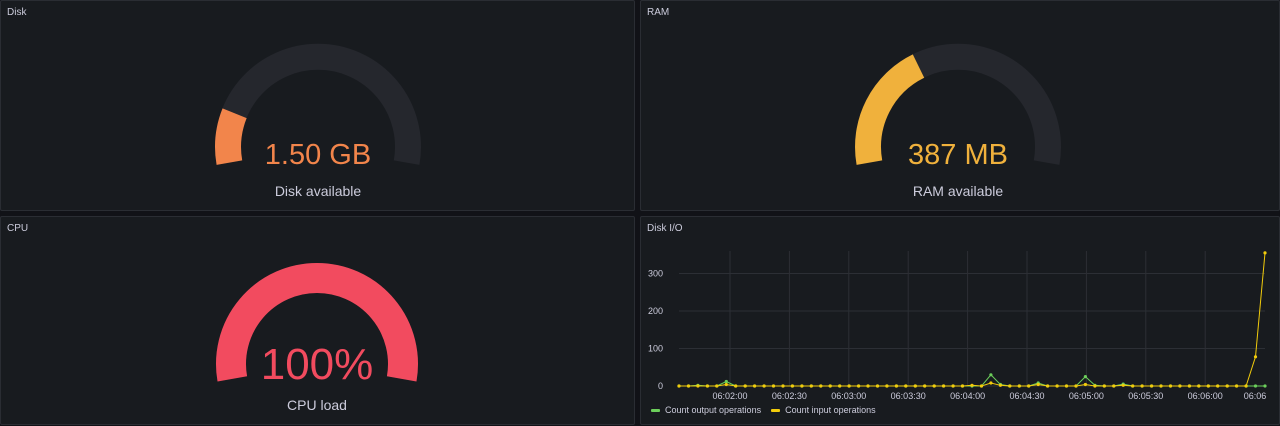 The height and width of the screenshot is (426, 1280). What do you see at coordinates (660, 386) in the screenshot?
I see `y-tick-label: 0` at bounding box center [660, 386].